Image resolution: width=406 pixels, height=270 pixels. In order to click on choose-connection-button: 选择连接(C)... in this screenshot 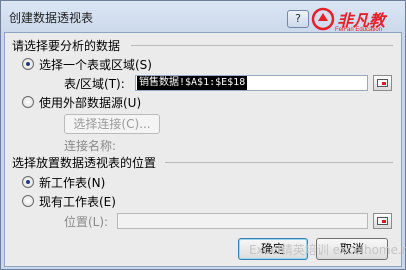, I will do `click(112, 124)`.